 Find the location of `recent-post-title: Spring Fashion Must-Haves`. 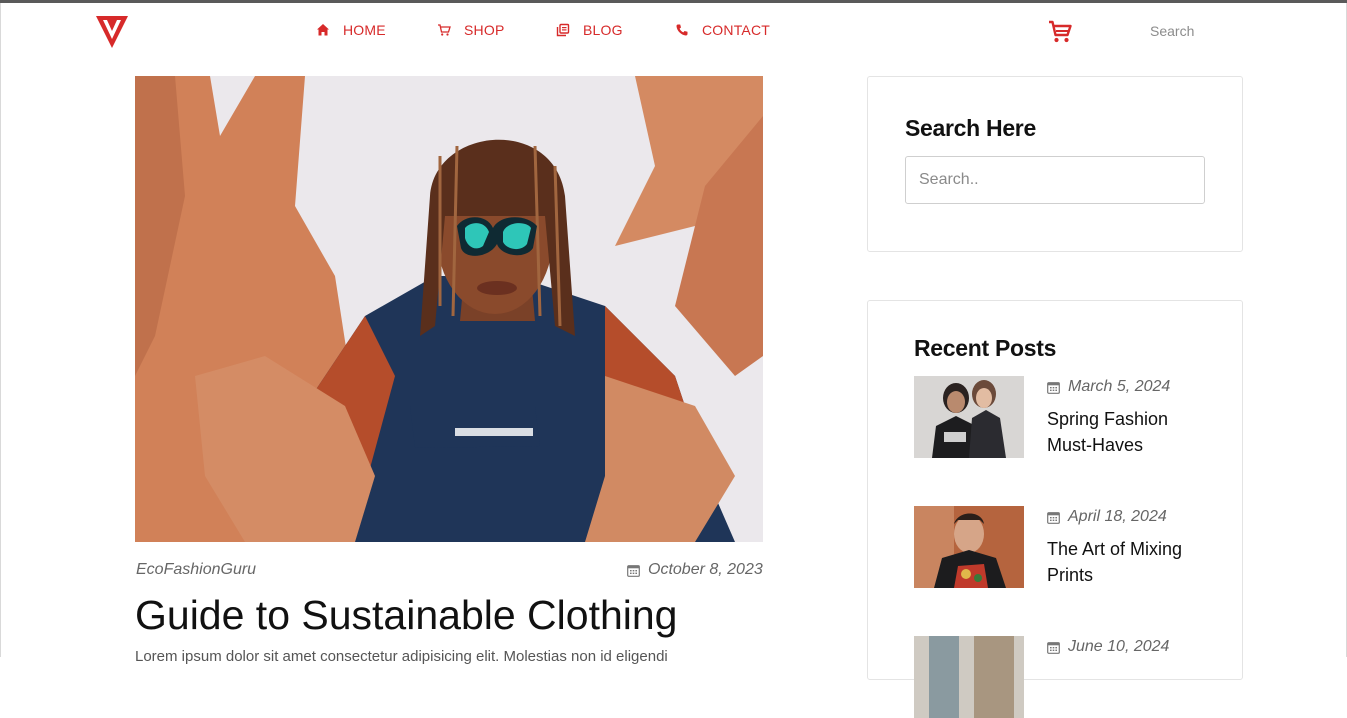

recent-post-title: Spring Fashion Must-Haves is located at coordinates (1127, 432).